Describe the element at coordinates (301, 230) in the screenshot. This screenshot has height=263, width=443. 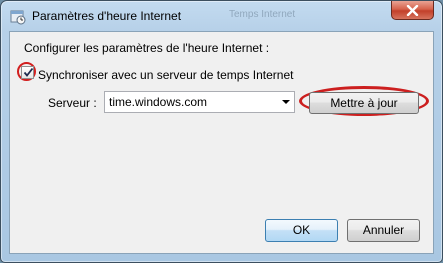
I see `ok-button: OK` at that location.